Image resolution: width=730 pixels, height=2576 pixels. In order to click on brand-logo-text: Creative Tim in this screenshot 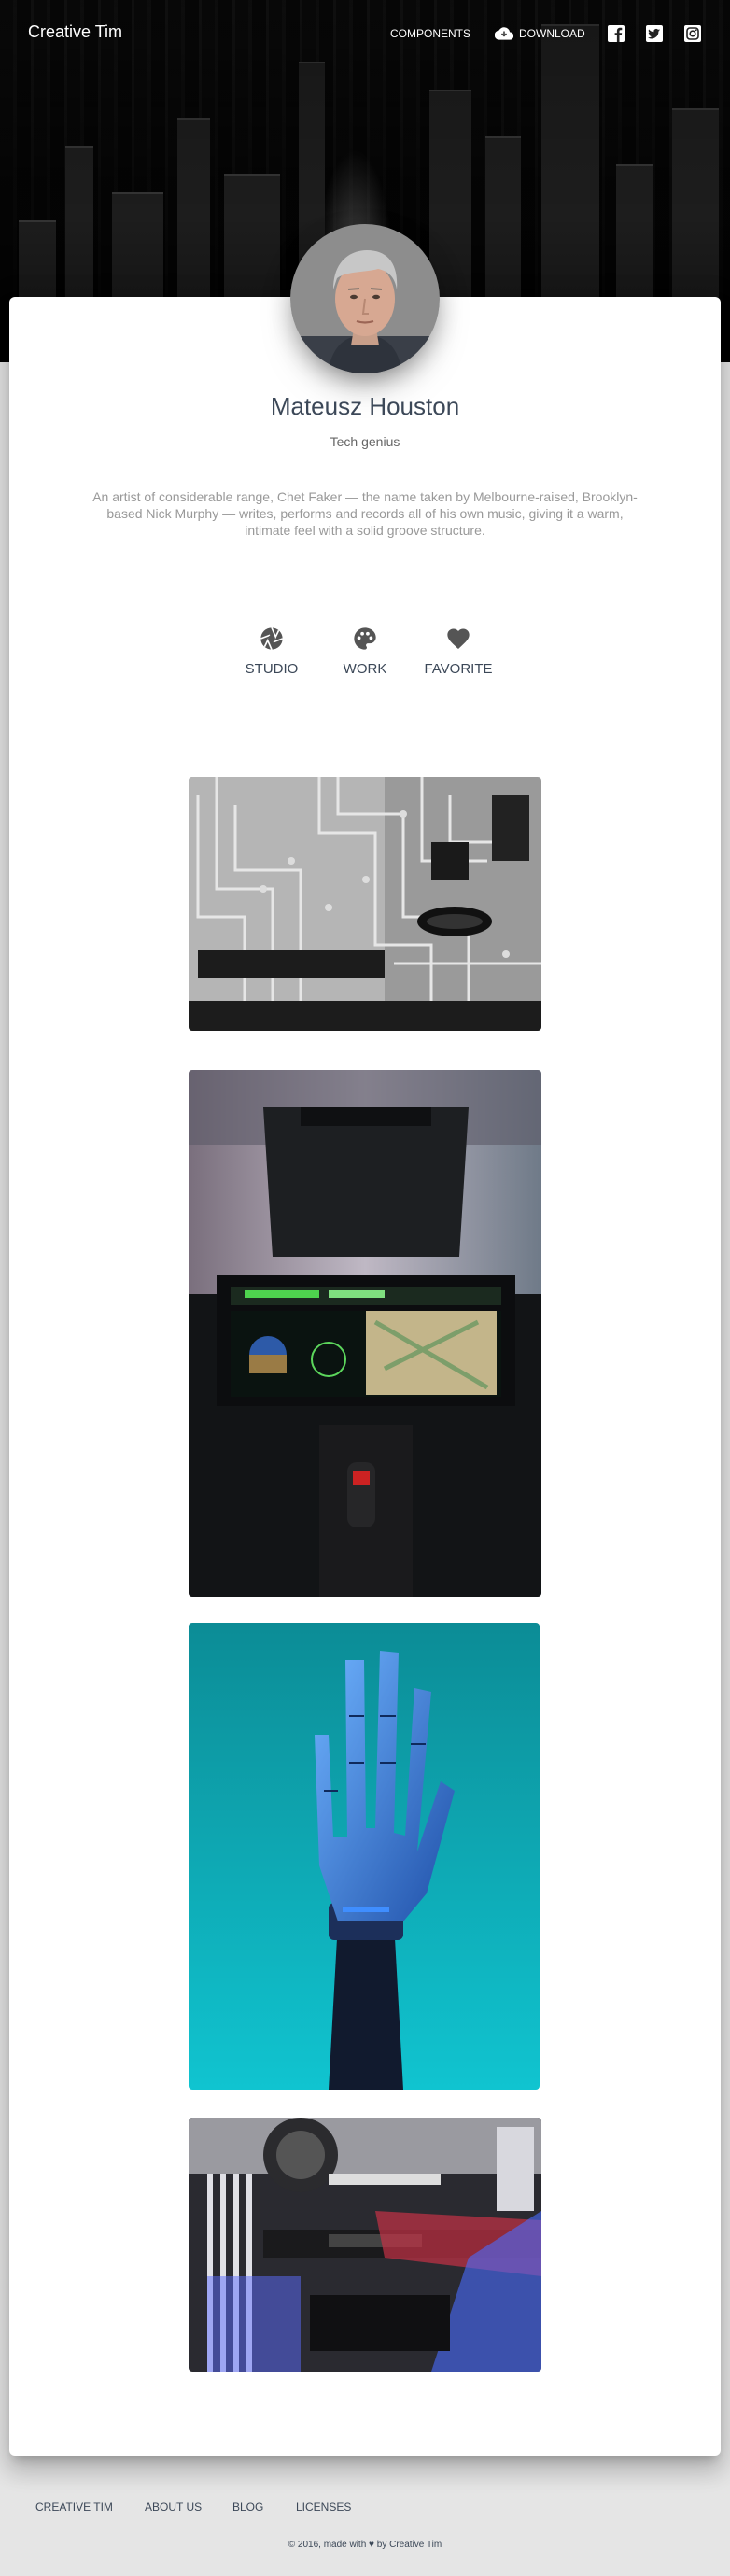, I will do `click(75, 32)`.